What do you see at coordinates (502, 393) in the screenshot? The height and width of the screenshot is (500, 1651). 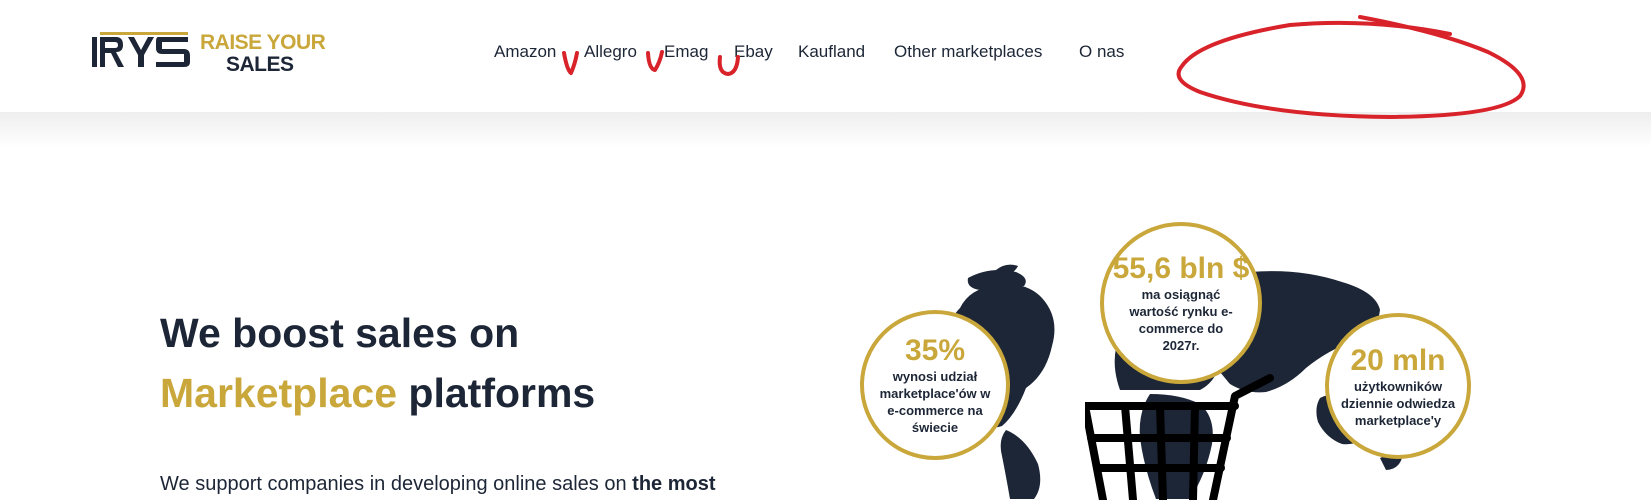 I see `hero-title-line2: platforms` at bounding box center [502, 393].